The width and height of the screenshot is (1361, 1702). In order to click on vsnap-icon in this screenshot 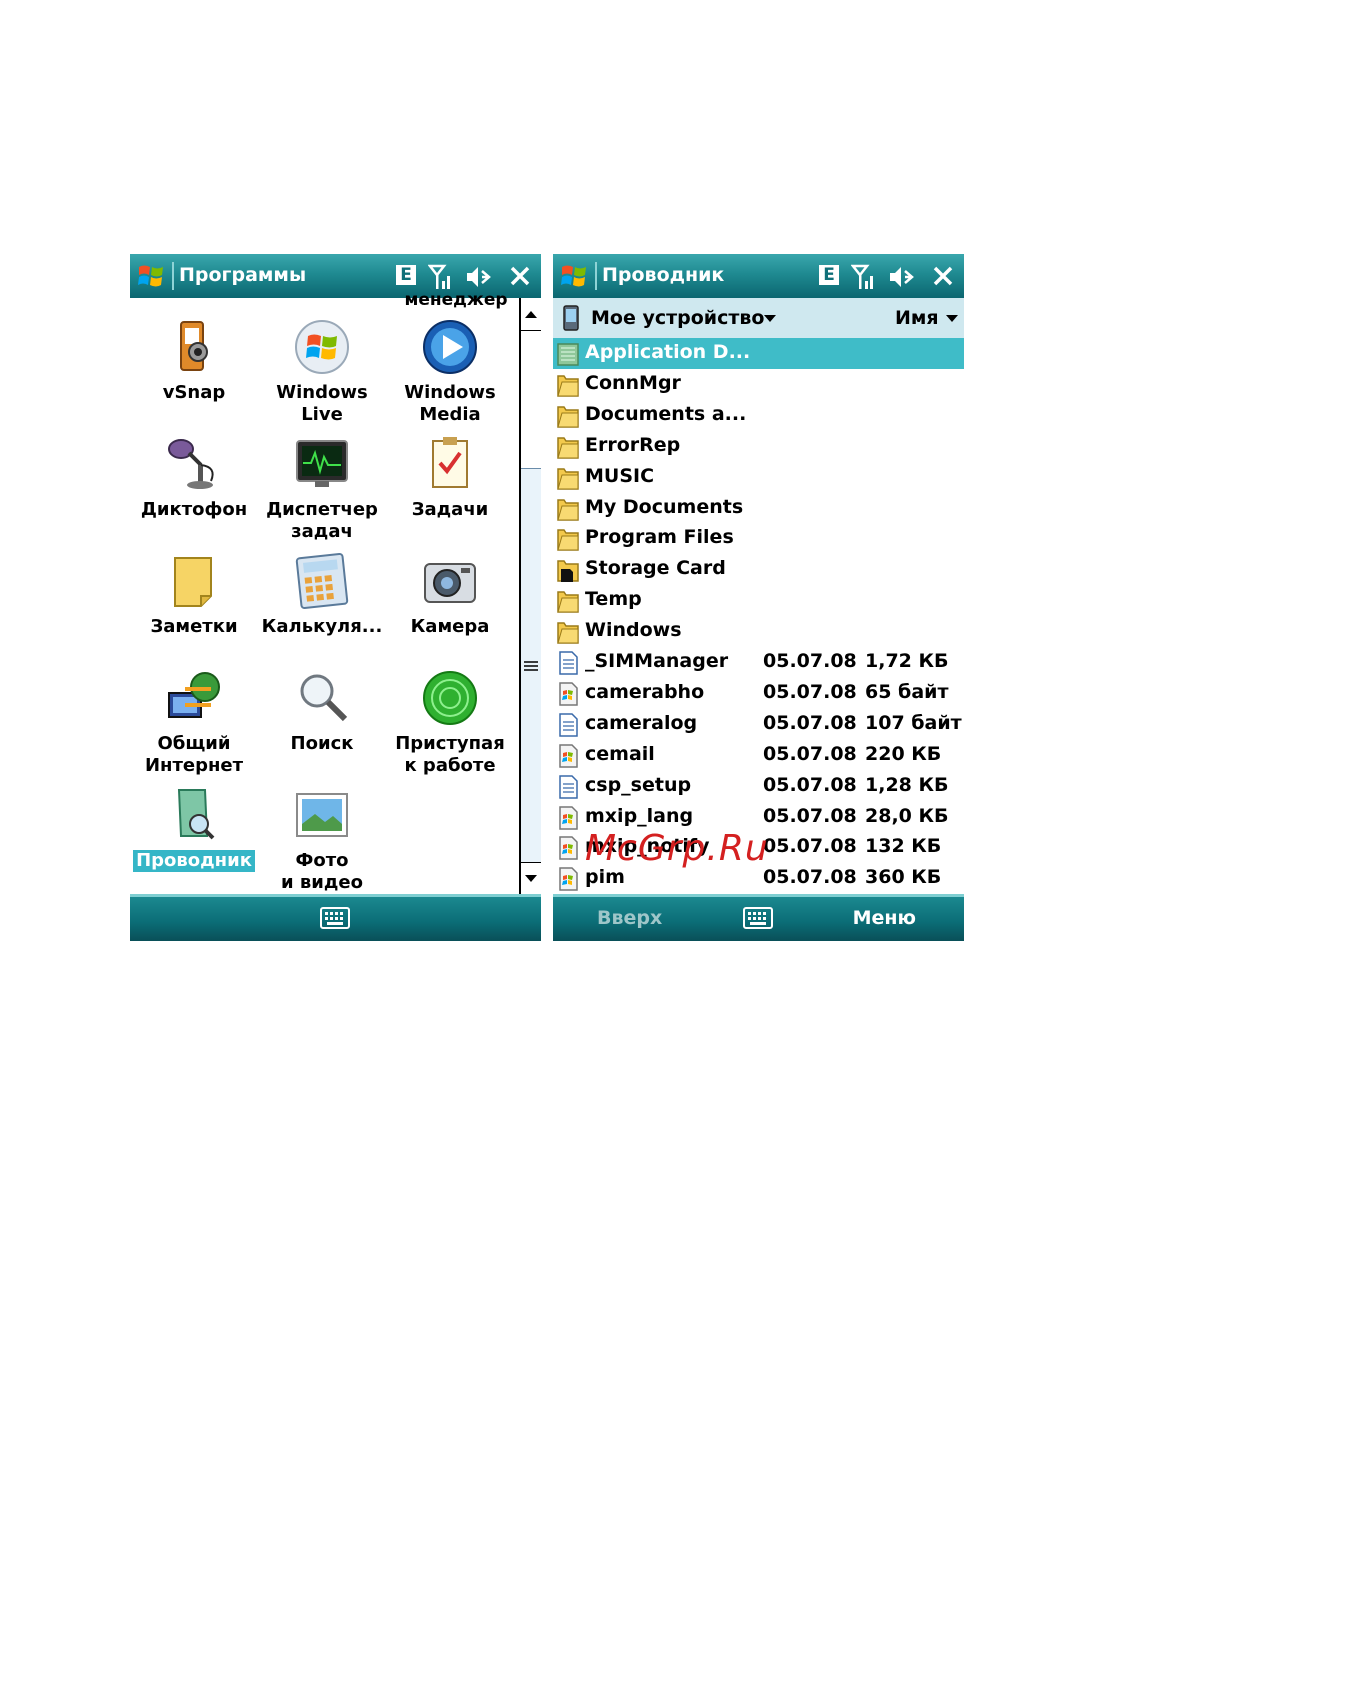, I will do `click(194, 346)`.